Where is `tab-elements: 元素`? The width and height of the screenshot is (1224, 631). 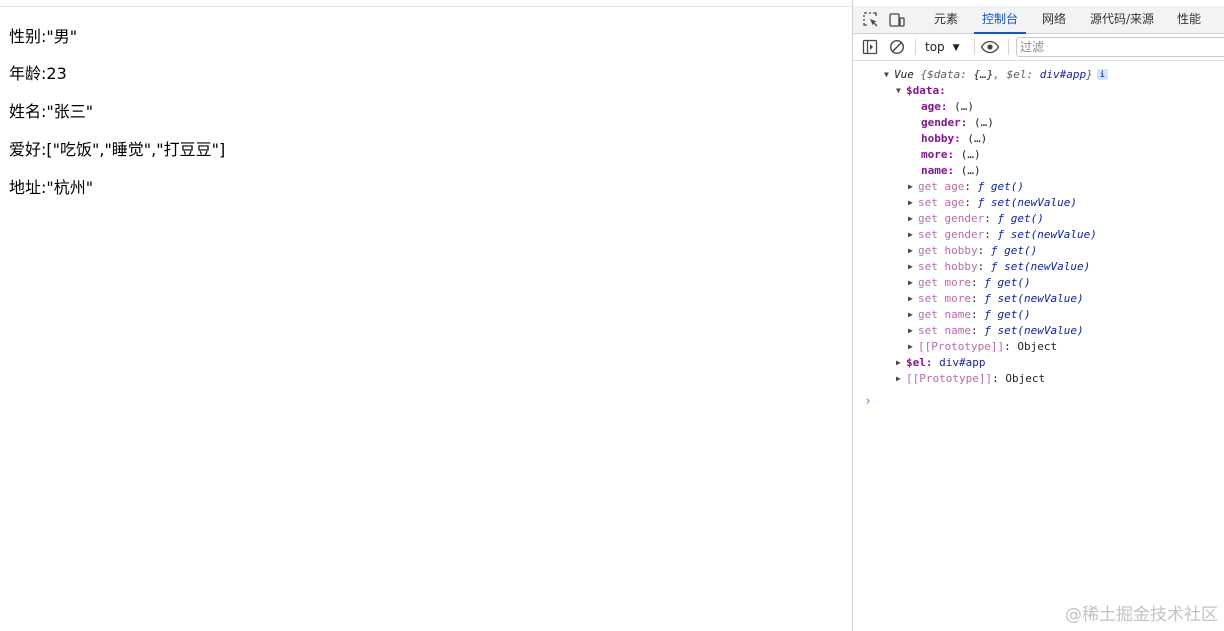
tab-elements: 元素 is located at coordinates (946, 19).